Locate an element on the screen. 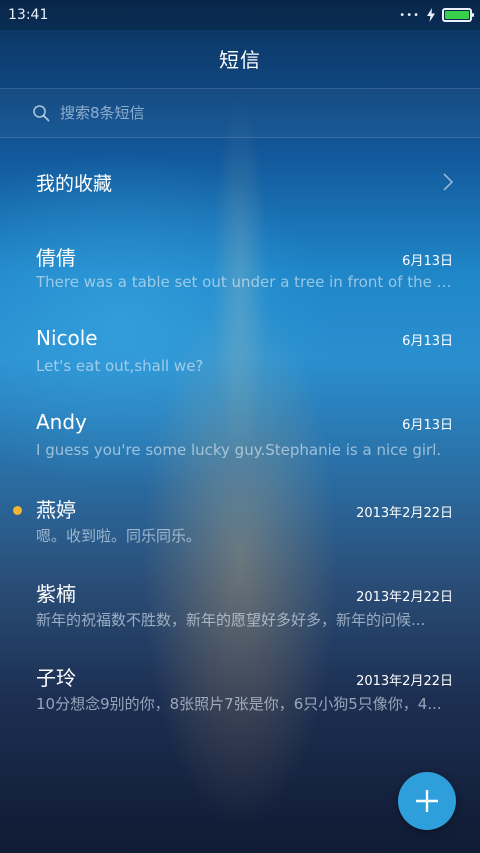 This screenshot has height=853, width=480. header: 短信 is located at coordinates (240, 58).